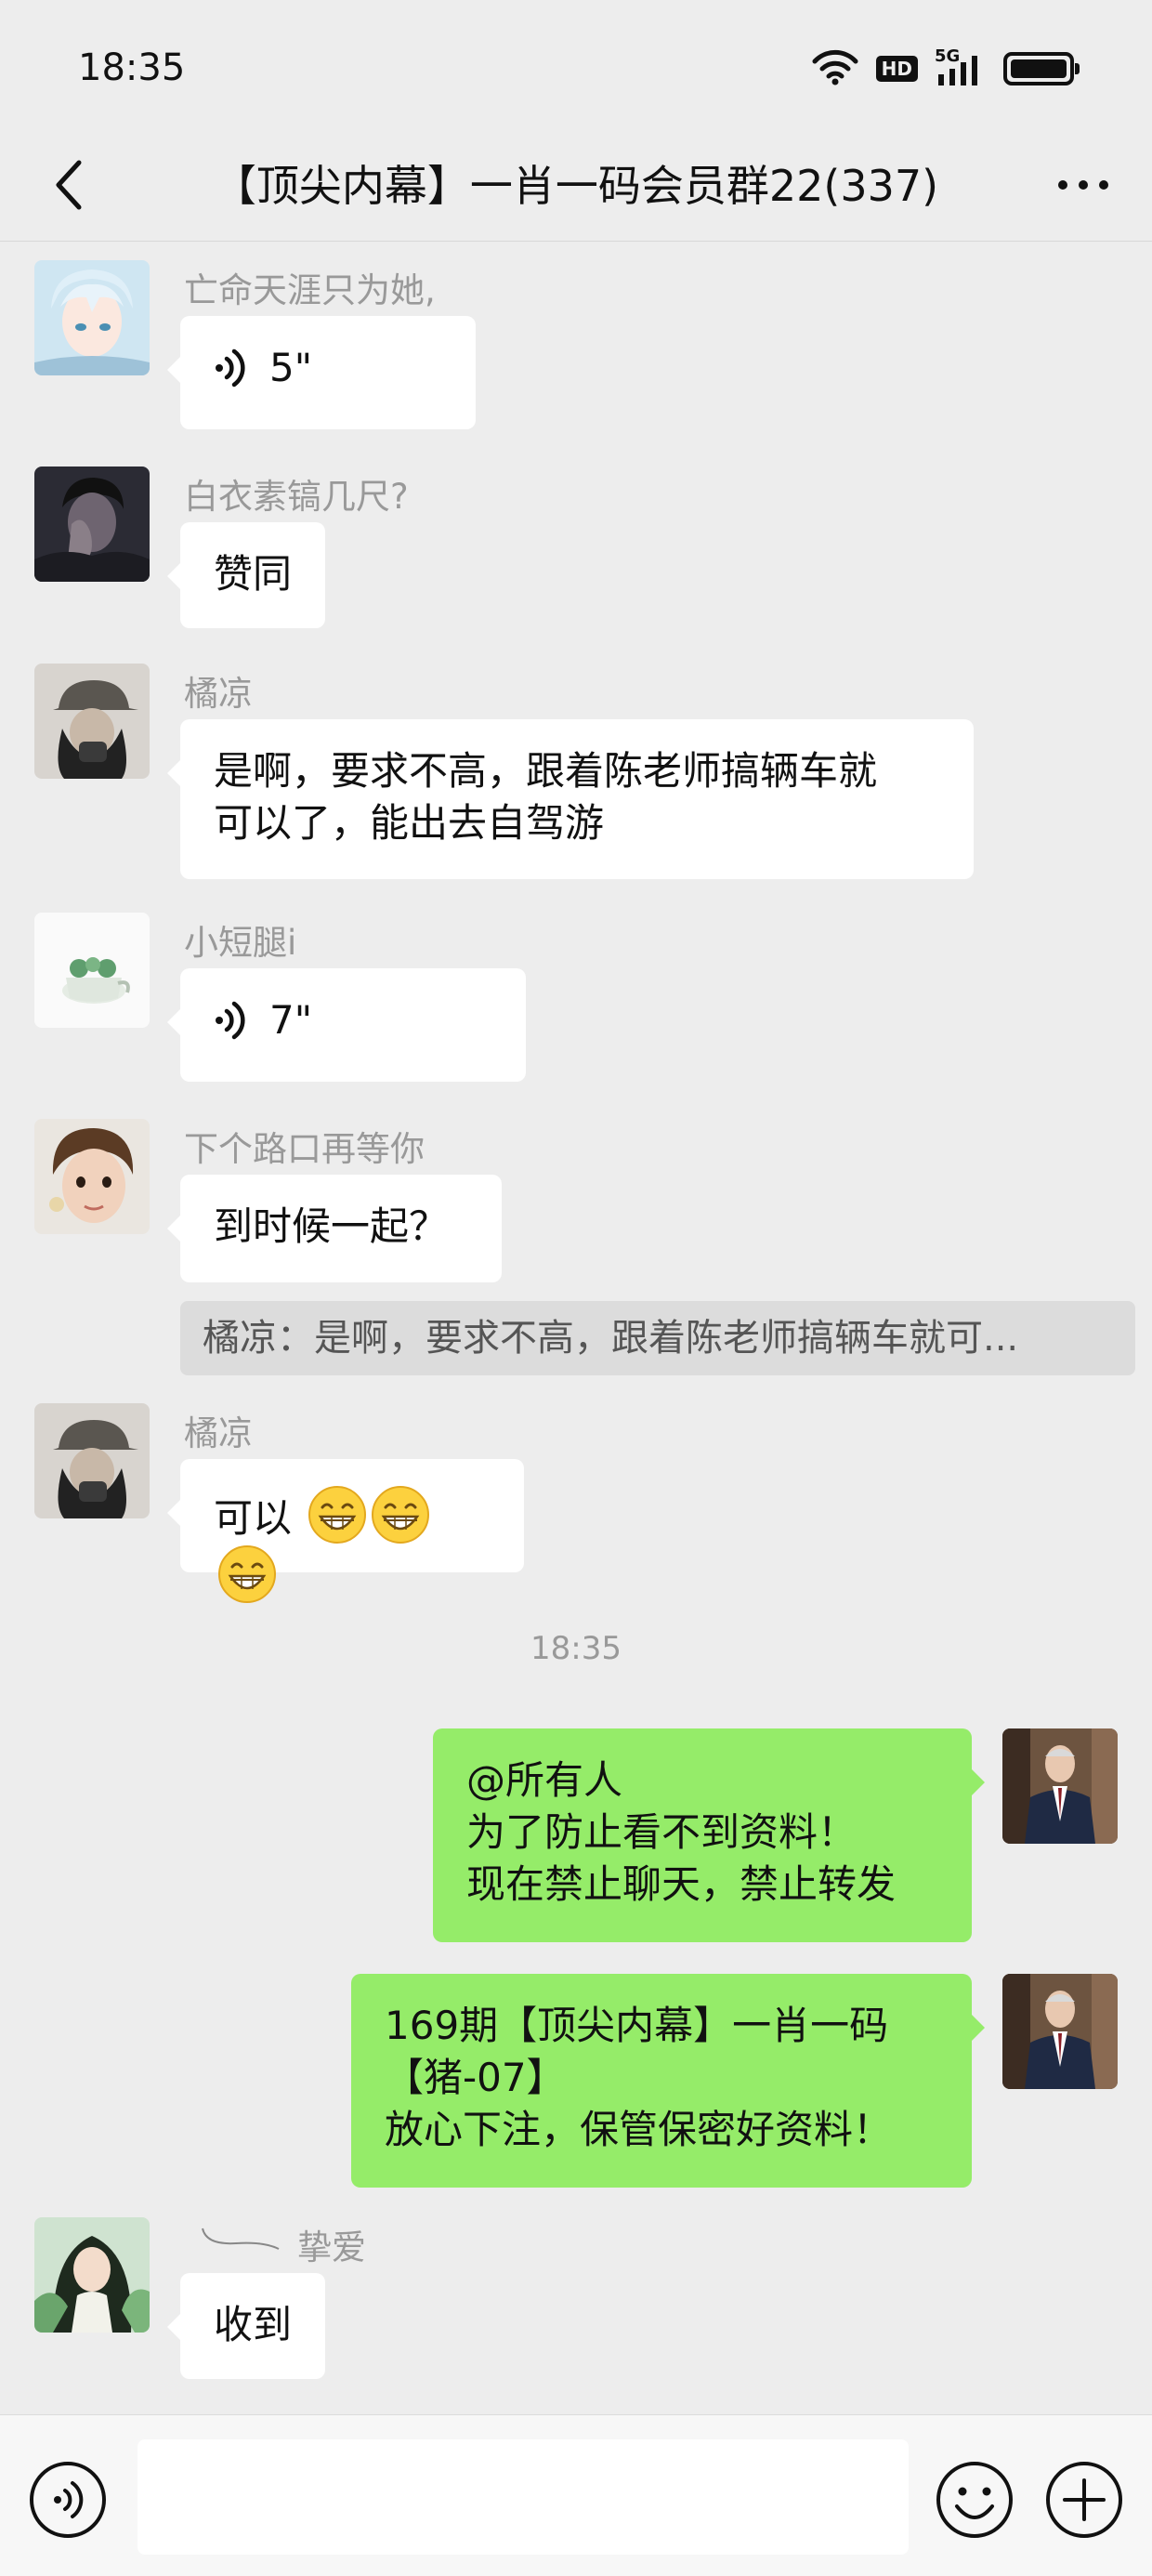 This screenshot has height=2576, width=1152. Describe the element at coordinates (961, 66) in the screenshot. I see `signal-5g-icon: 5G` at that location.